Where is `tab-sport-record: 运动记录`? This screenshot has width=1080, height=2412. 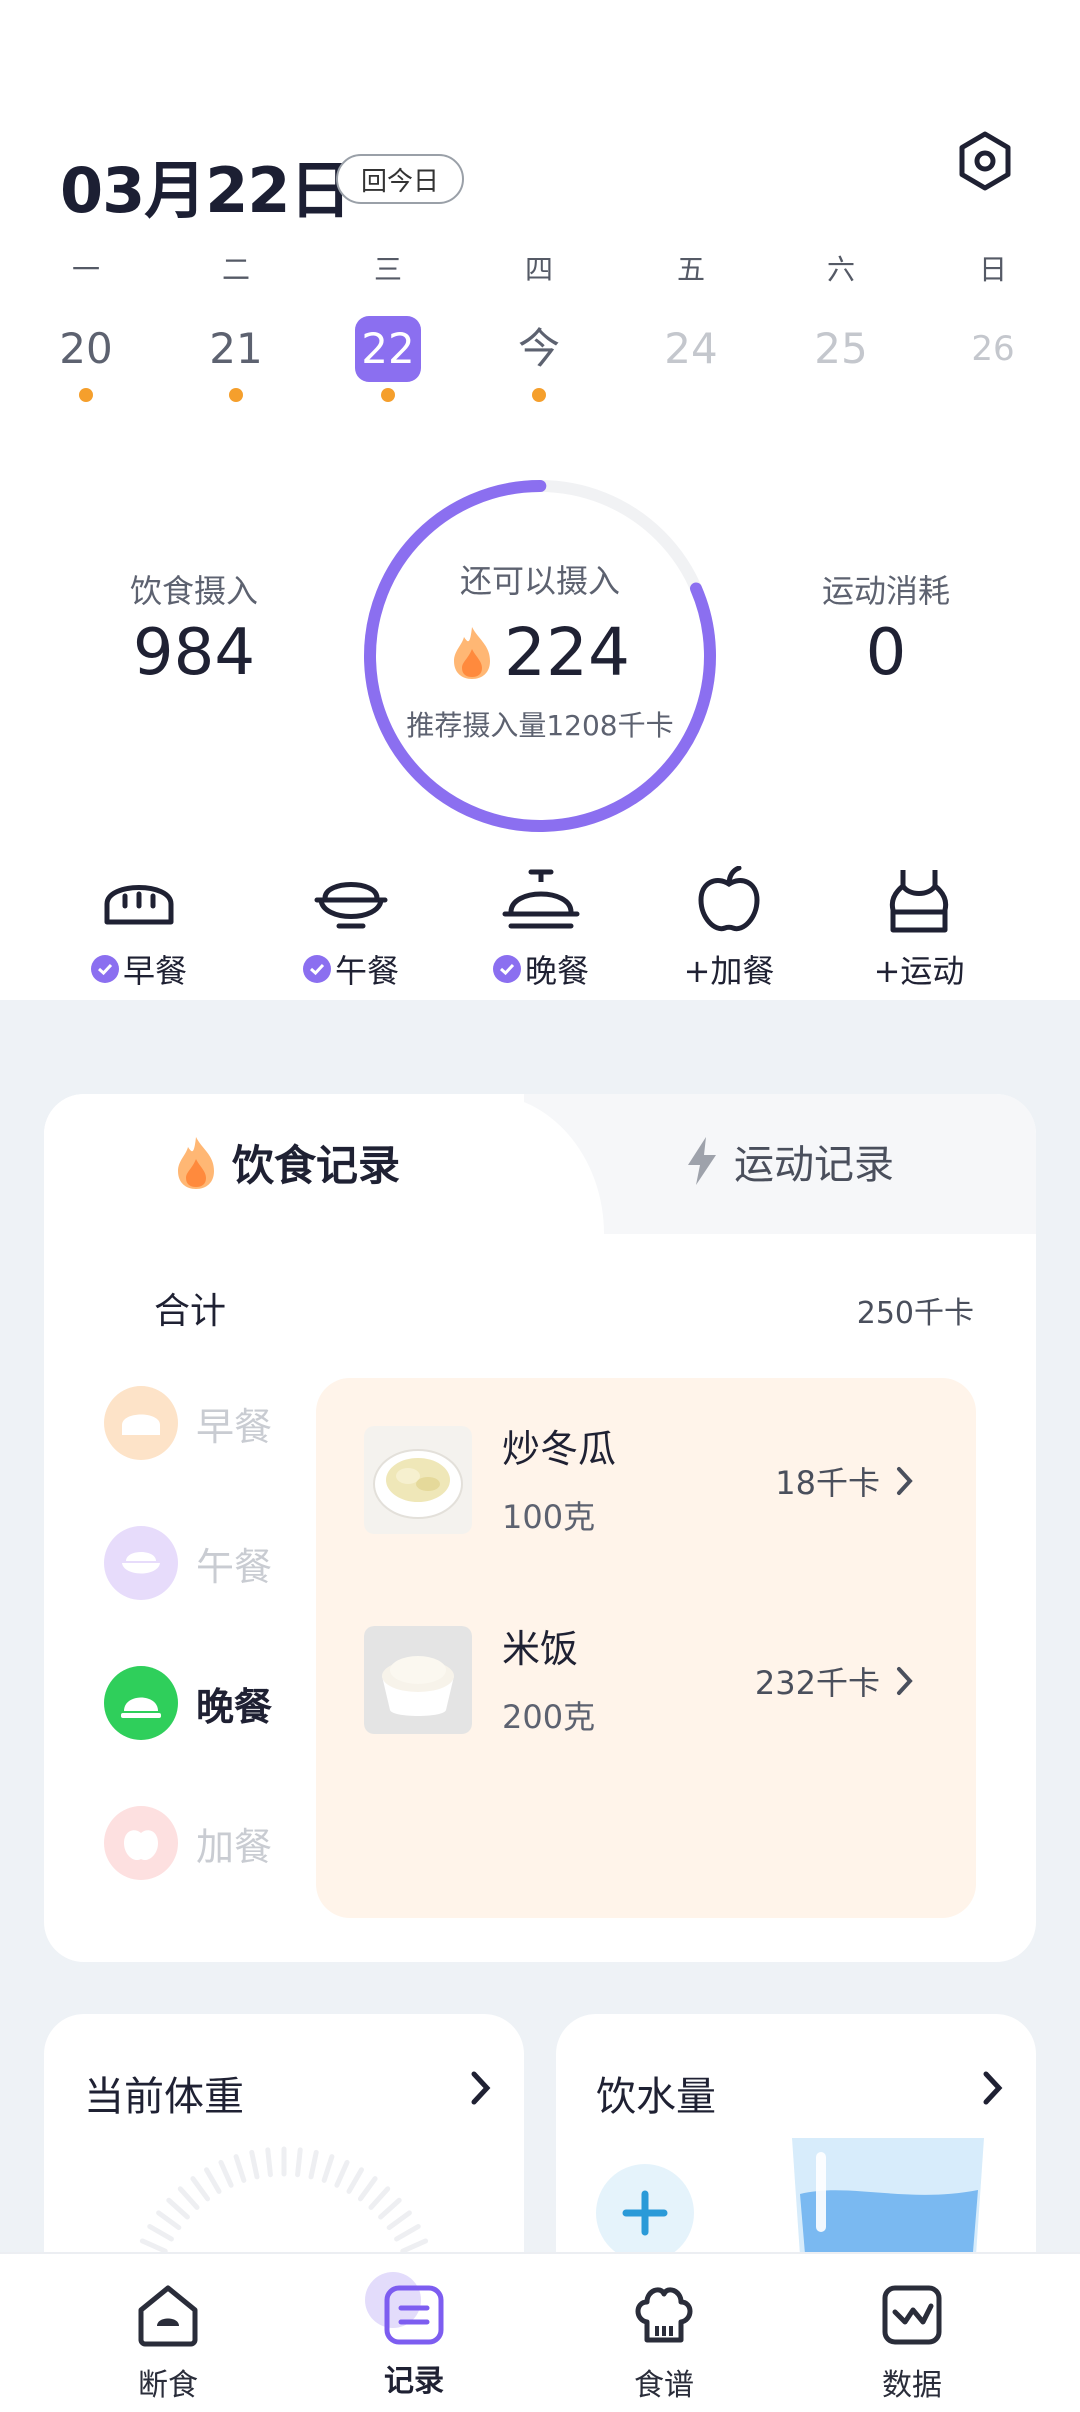 tab-sport-record: 运动记录 is located at coordinates (789, 1161).